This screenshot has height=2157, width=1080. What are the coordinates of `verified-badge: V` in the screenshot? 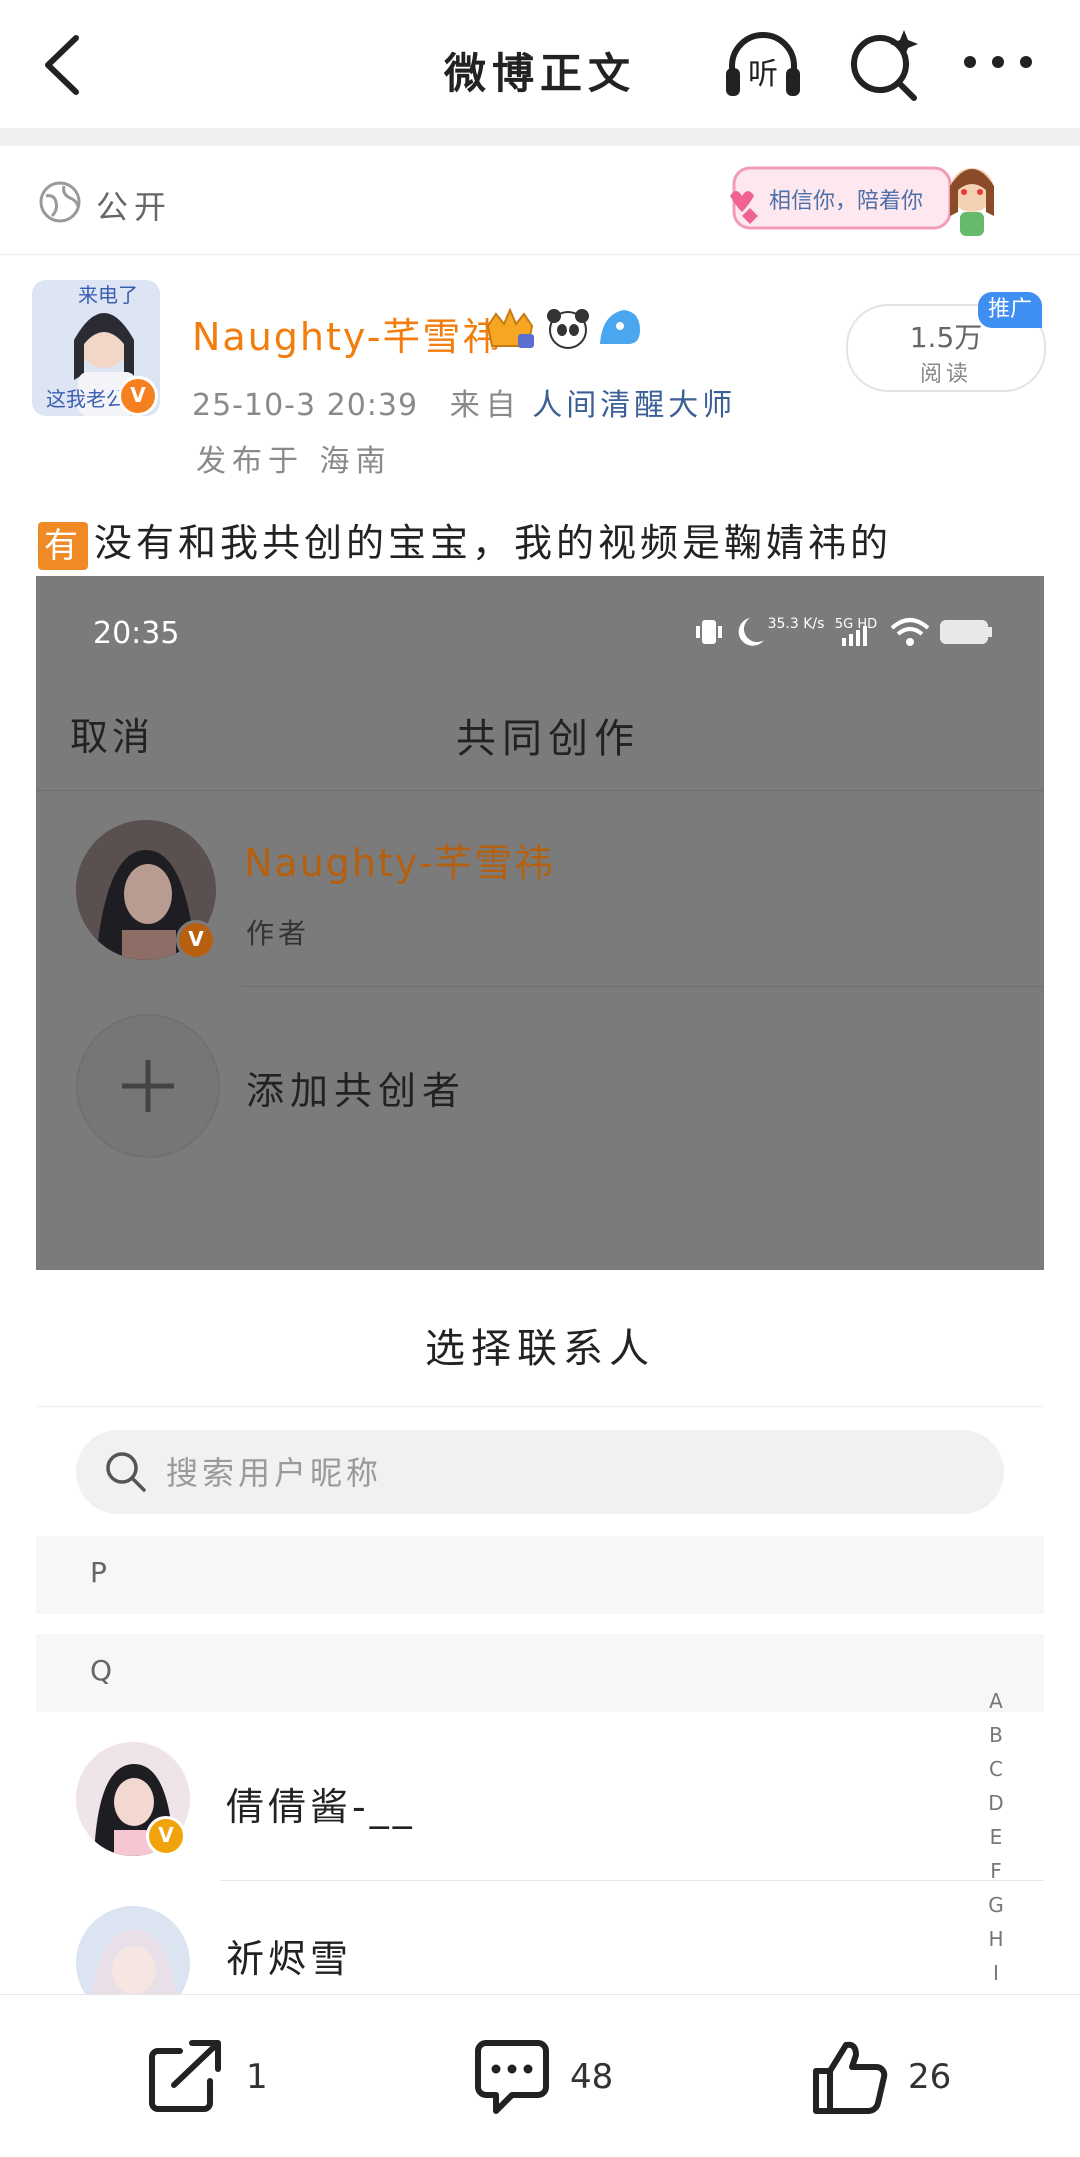 It's located at (138, 396).